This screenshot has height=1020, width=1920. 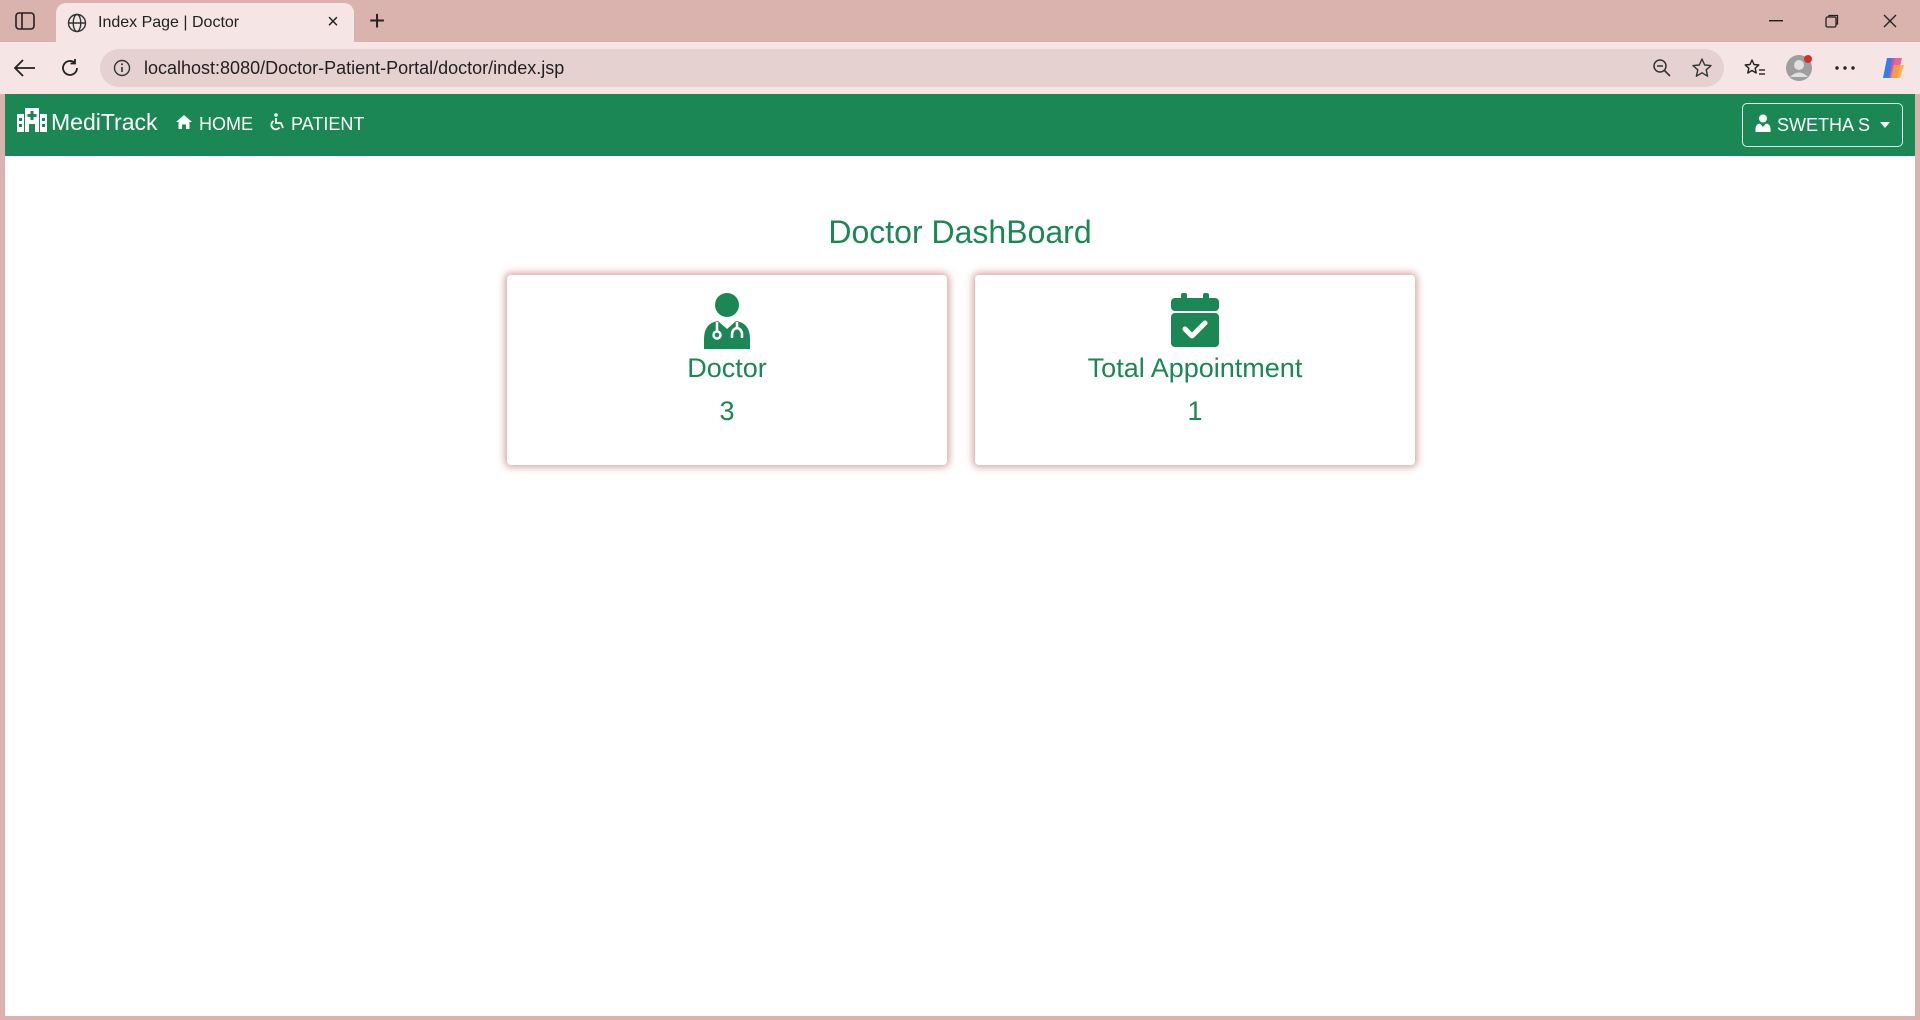 What do you see at coordinates (328, 124) in the screenshot?
I see `nav-patient-label: PATIENT` at bounding box center [328, 124].